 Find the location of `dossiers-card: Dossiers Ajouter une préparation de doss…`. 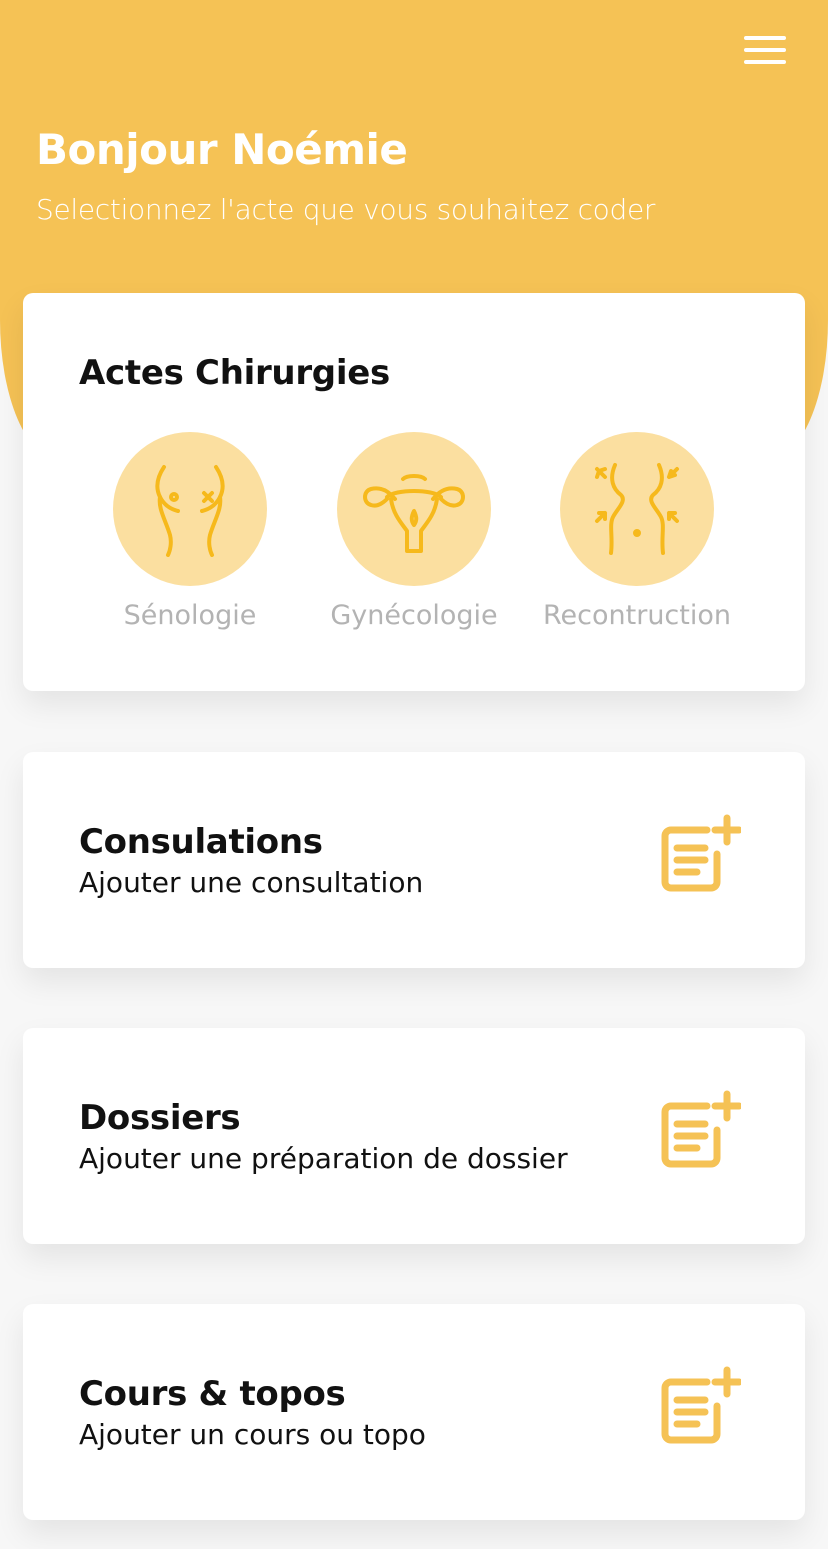

dossiers-card: Dossiers Ajouter une préparation de doss… is located at coordinates (414, 1136).